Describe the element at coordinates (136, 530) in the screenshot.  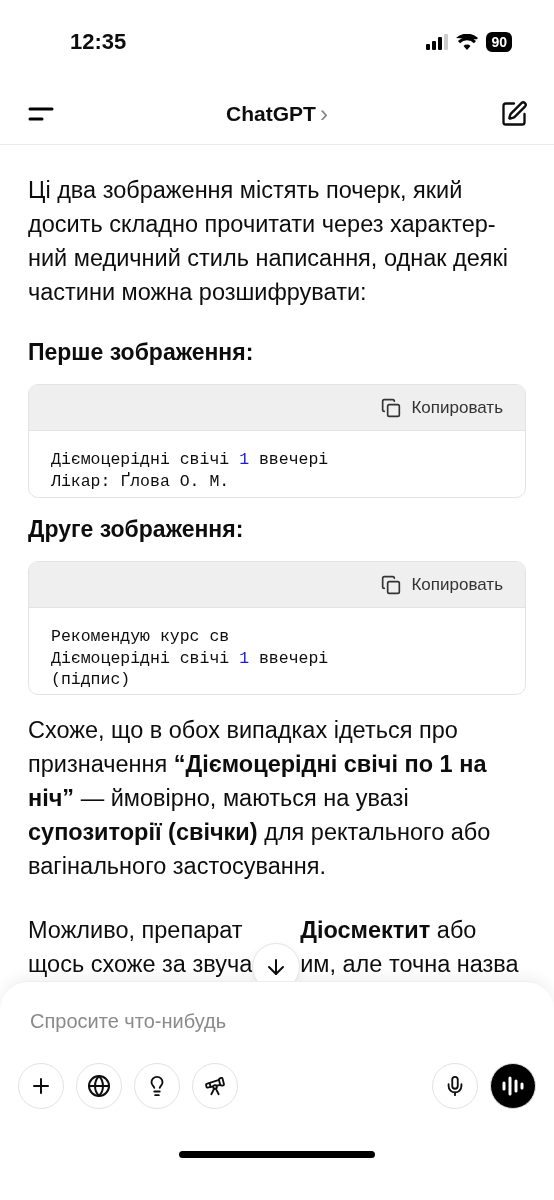
I see `section-heading: Друге зображення:` at that location.